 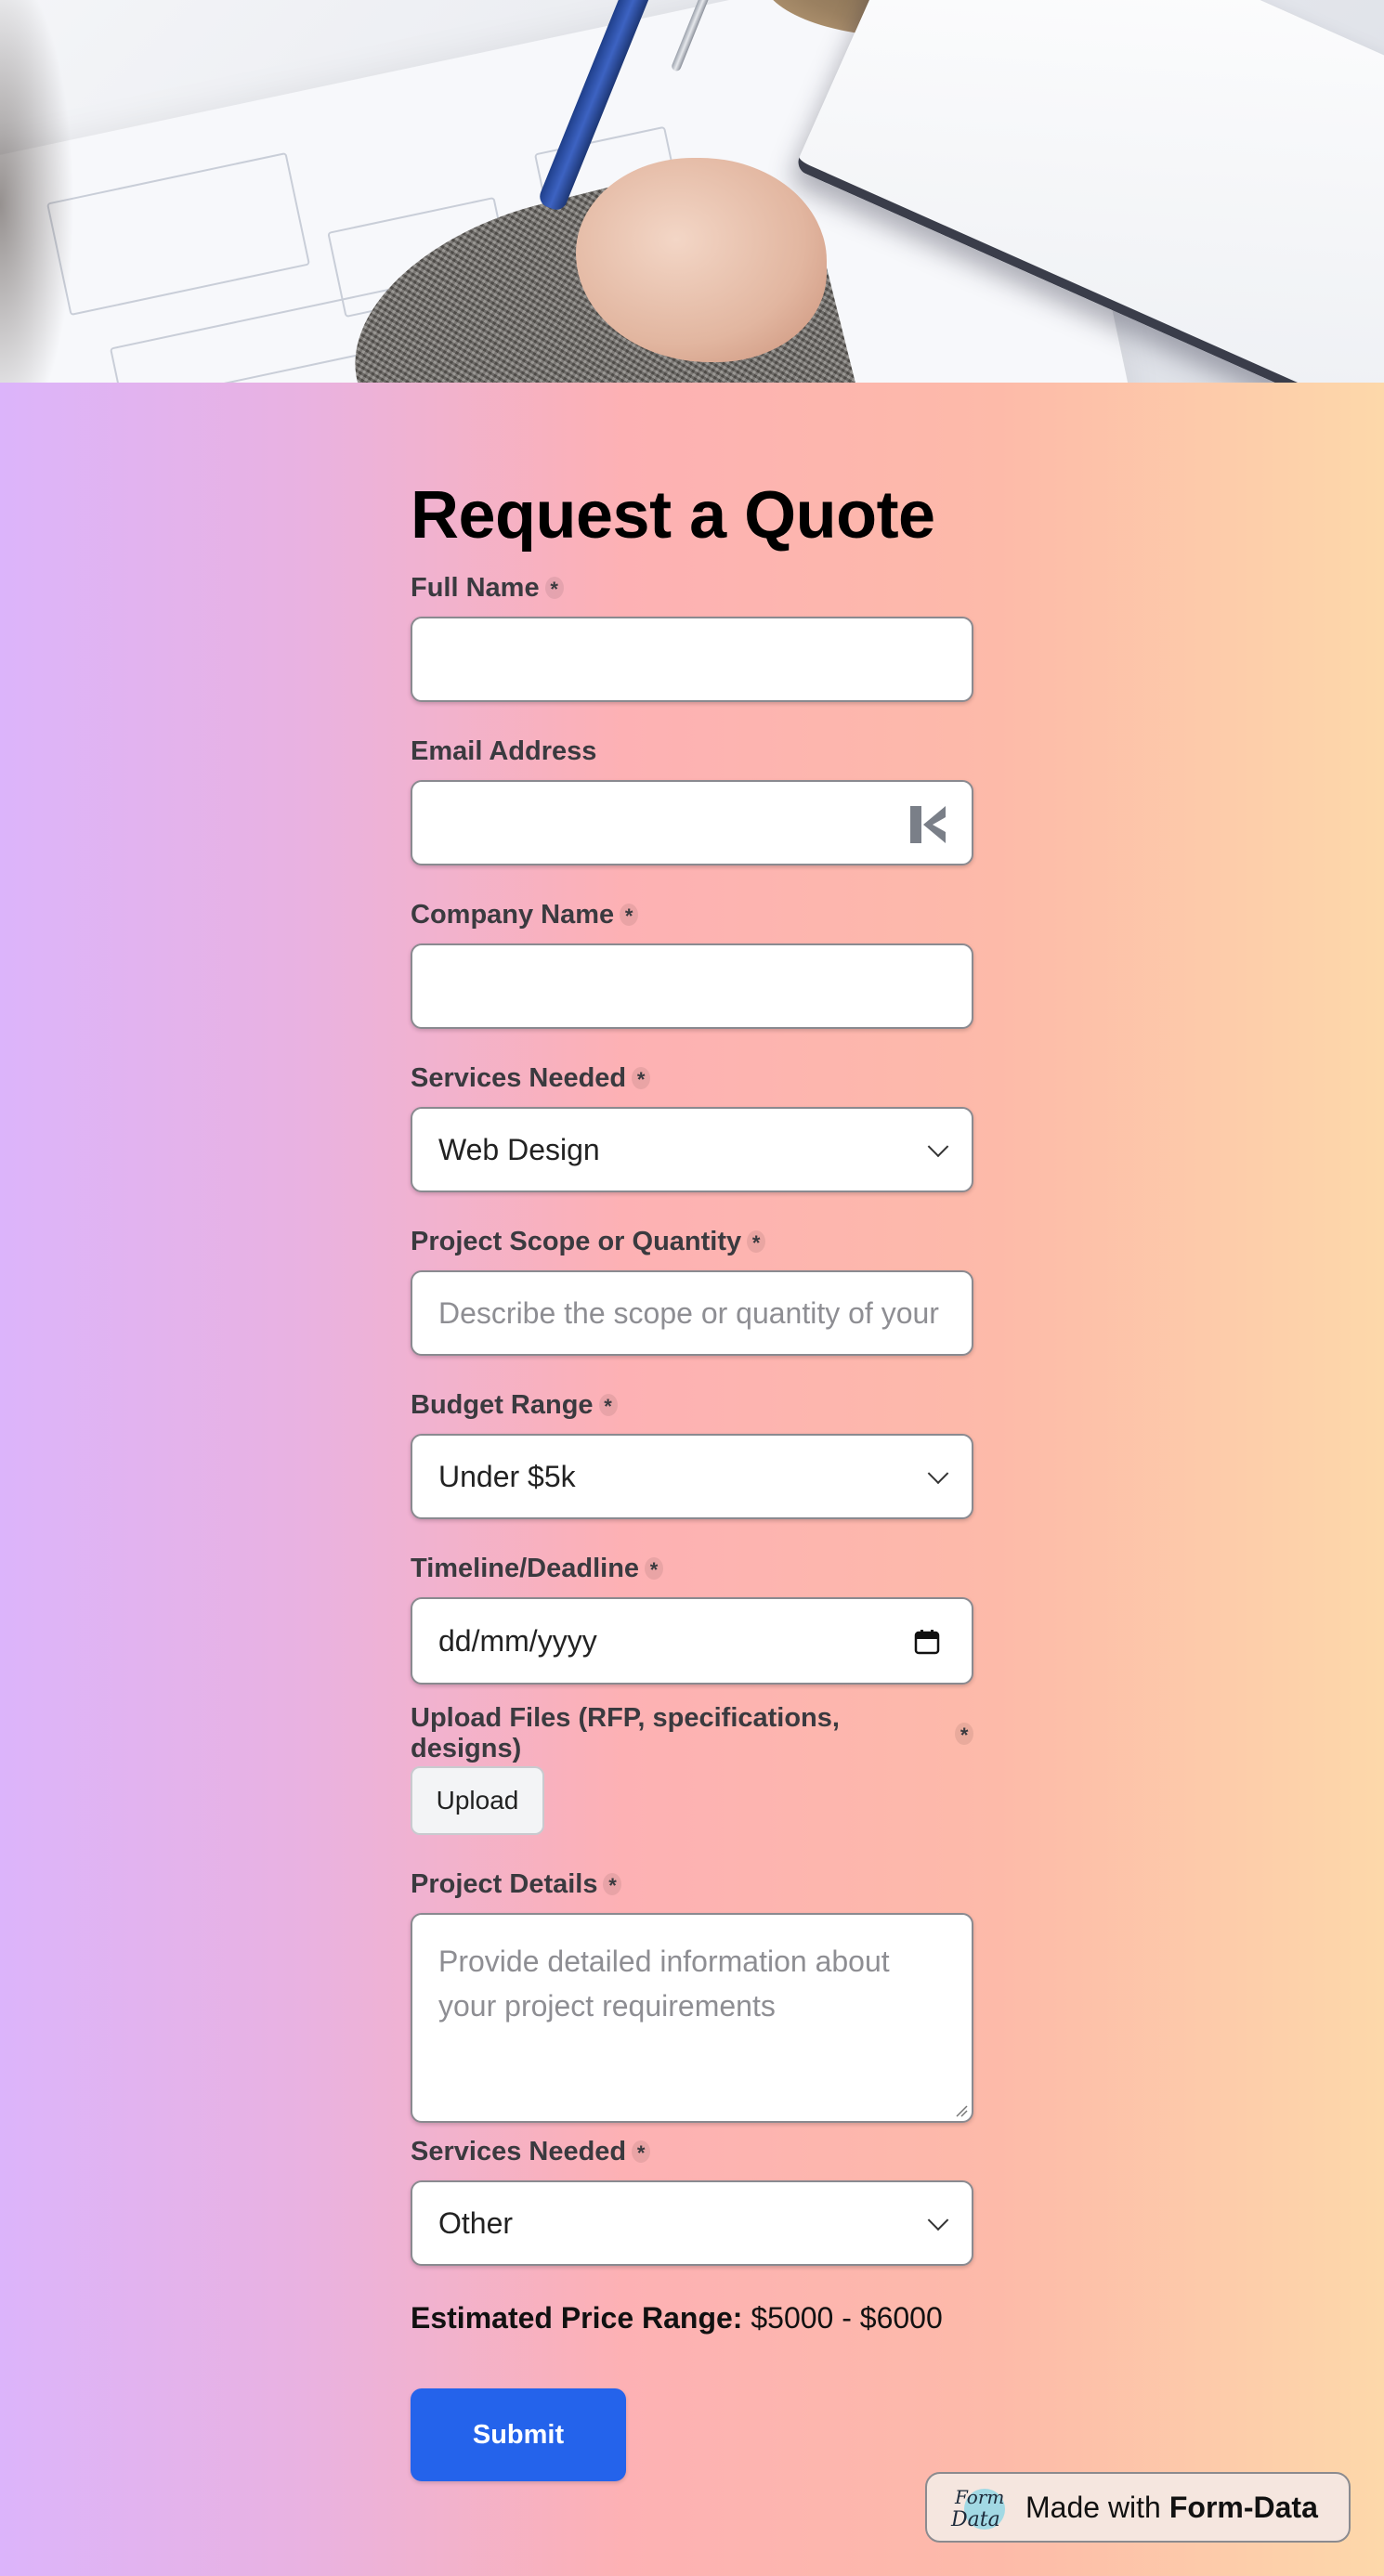 What do you see at coordinates (517, 1640) in the screenshot?
I see `date-format-text: dd/mm/yyyy` at bounding box center [517, 1640].